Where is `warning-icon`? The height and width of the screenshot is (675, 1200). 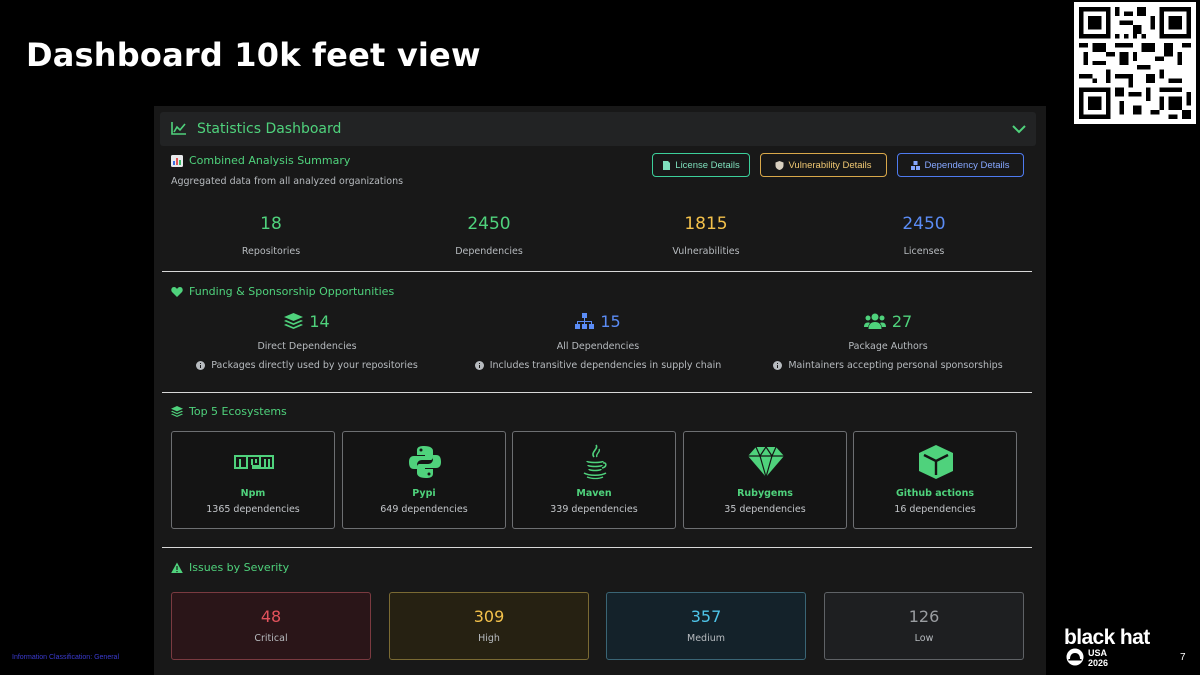 warning-icon is located at coordinates (177, 567).